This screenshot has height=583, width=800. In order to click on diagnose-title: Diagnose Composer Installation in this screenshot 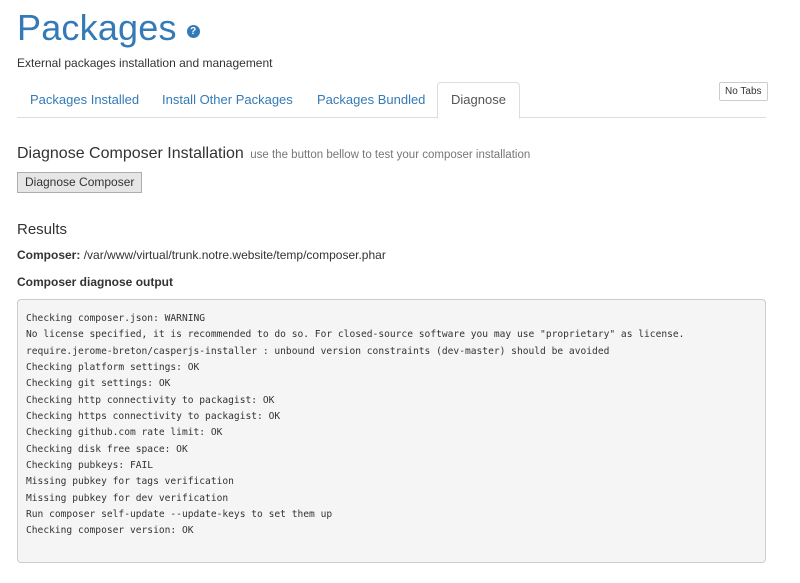, I will do `click(130, 153)`.